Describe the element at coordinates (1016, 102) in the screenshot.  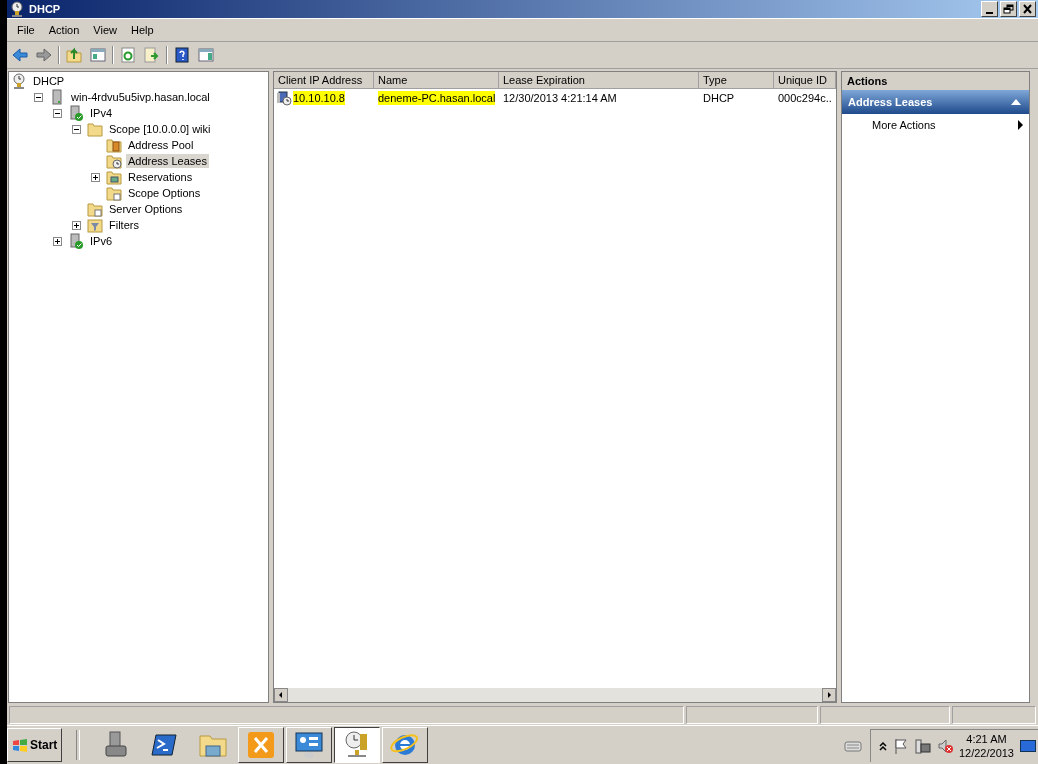
I see `collapse-arrow-icon` at that location.